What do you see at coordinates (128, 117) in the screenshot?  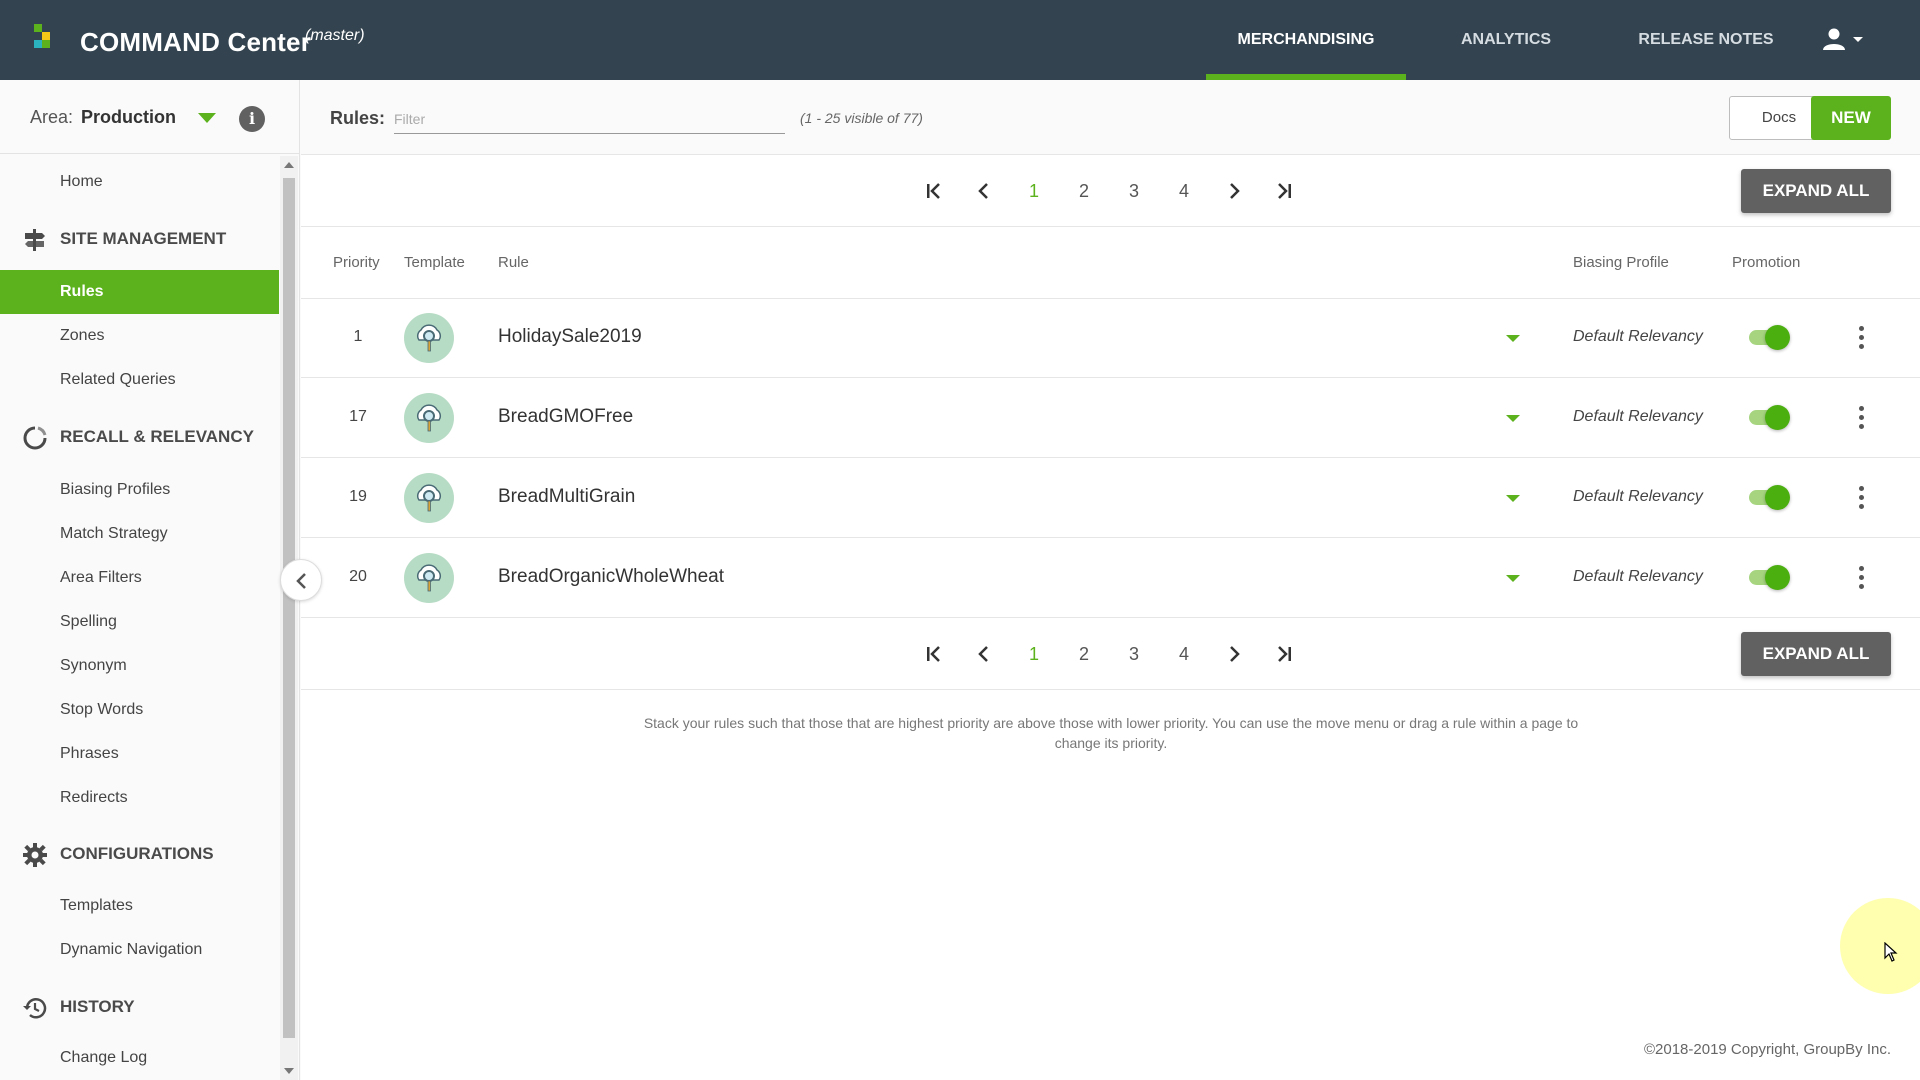 I see `area-value: Production` at bounding box center [128, 117].